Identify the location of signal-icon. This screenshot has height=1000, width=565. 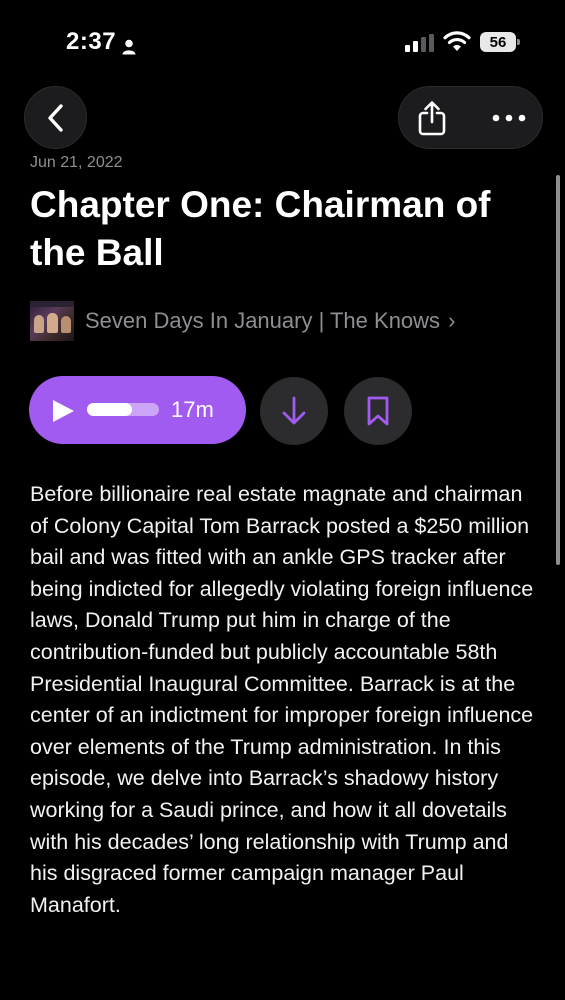
(419, 43).